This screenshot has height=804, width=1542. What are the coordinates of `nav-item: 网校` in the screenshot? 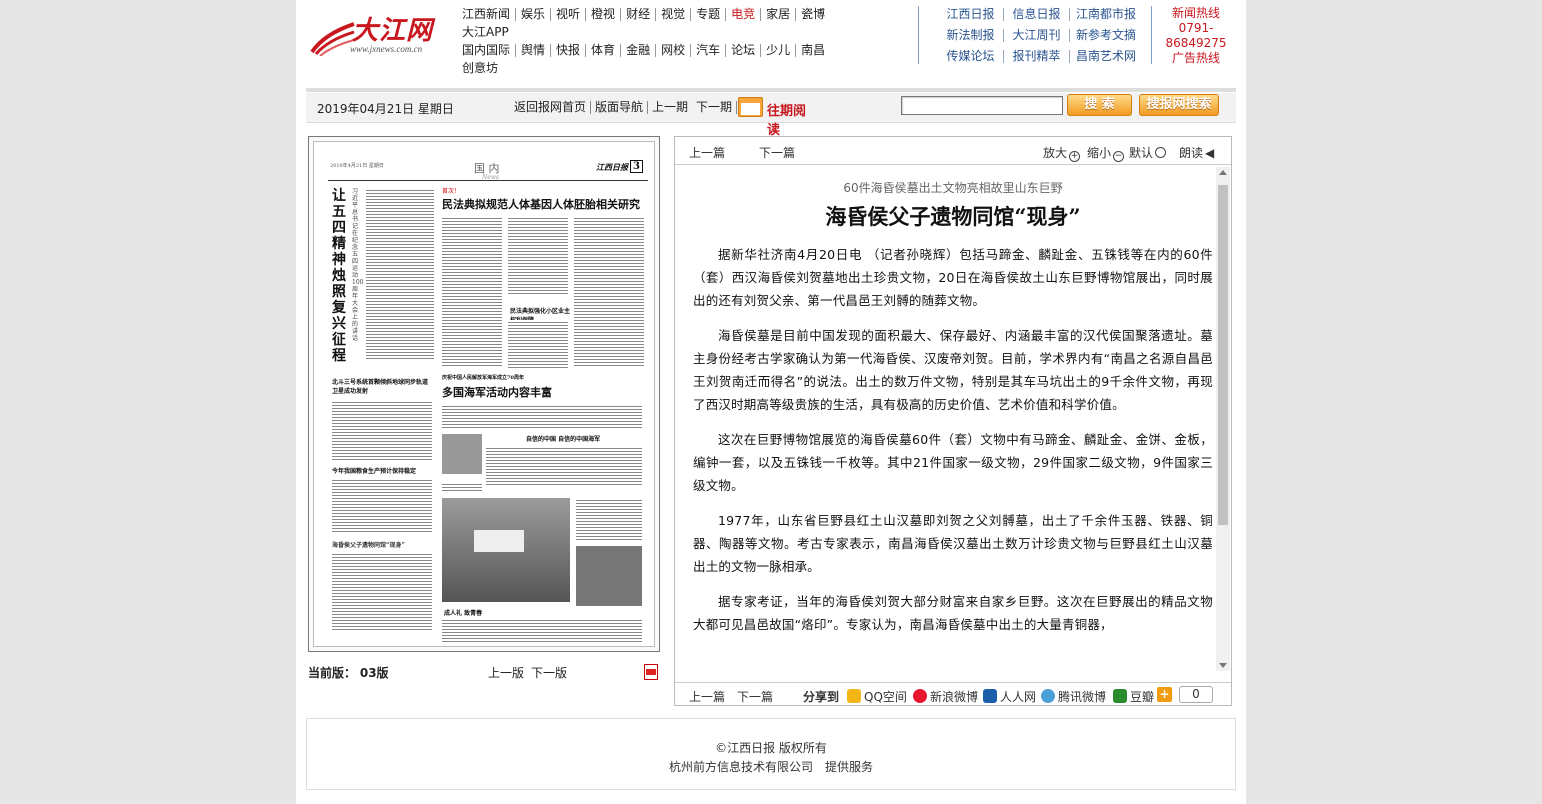 It's located at (674, 50).